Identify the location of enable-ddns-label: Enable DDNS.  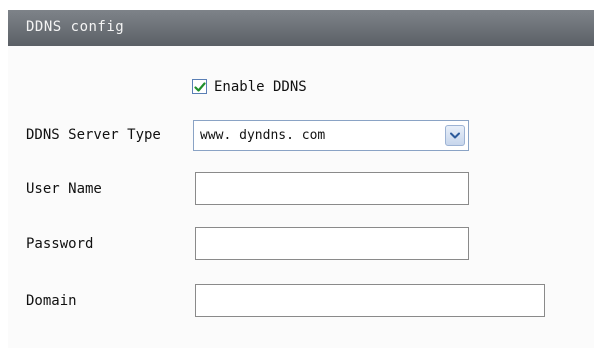
(260, 87).